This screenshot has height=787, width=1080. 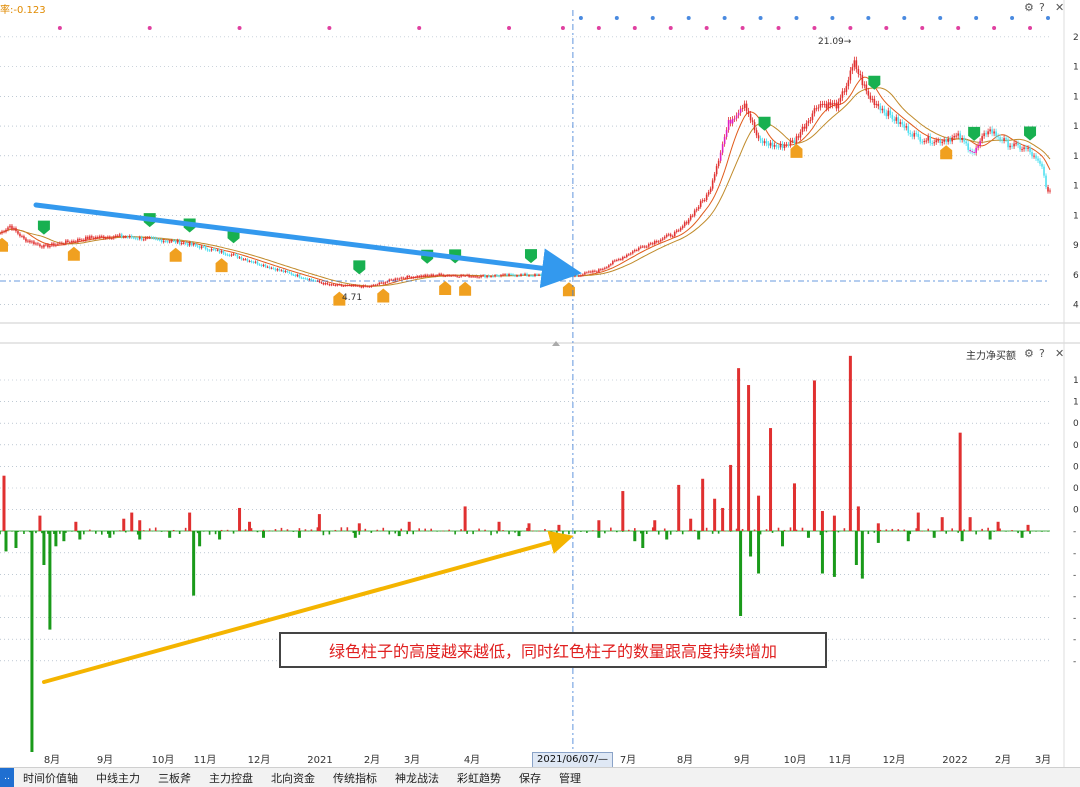 What do you see at coordinates (1076, 246) in the screenshot?
I see `price-tick-label: 9` at bounding box center [1076, 246].